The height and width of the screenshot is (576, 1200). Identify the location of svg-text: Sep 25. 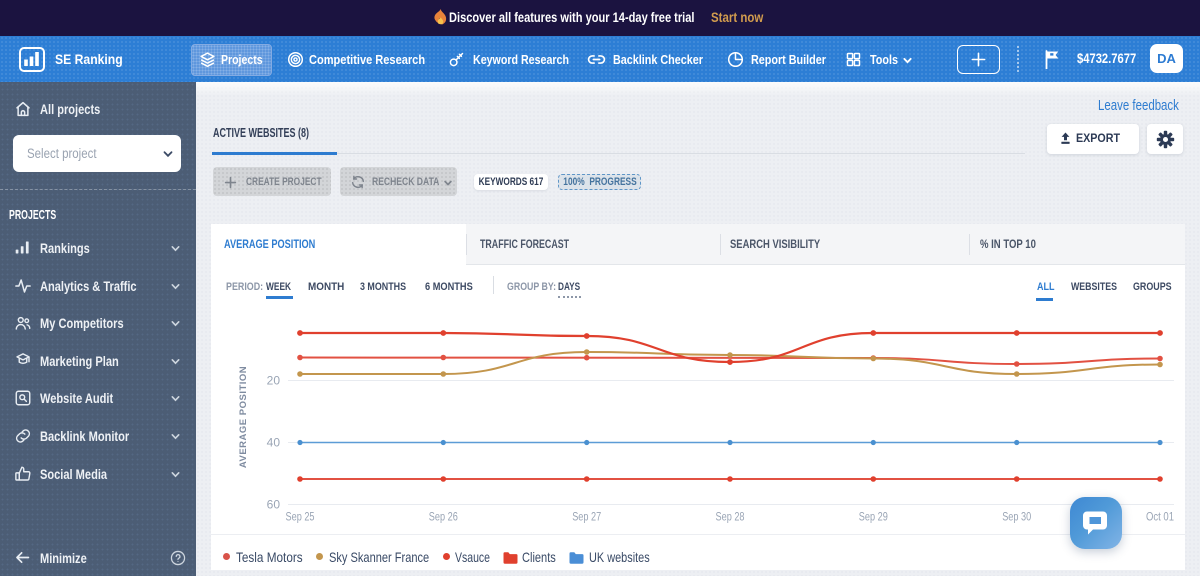
(300, 517).